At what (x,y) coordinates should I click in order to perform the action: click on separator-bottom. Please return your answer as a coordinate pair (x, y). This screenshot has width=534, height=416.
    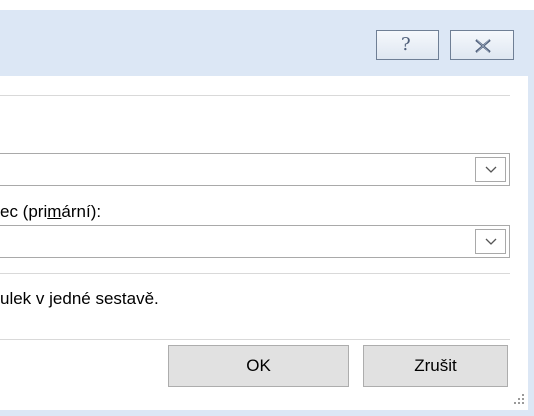
    Looking at the image, I should click on (255, 339).